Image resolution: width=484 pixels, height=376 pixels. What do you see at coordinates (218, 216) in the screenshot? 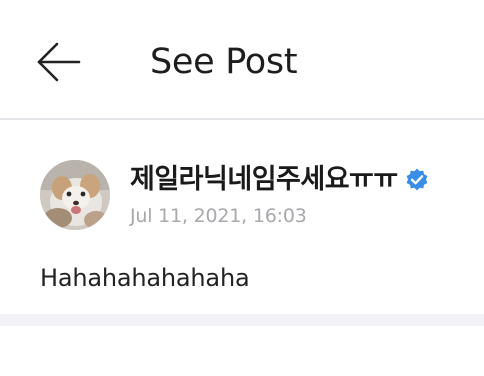
I see `post-timestamp: Jul 11, 2021, 16:03` at bounding box center [218, 216].